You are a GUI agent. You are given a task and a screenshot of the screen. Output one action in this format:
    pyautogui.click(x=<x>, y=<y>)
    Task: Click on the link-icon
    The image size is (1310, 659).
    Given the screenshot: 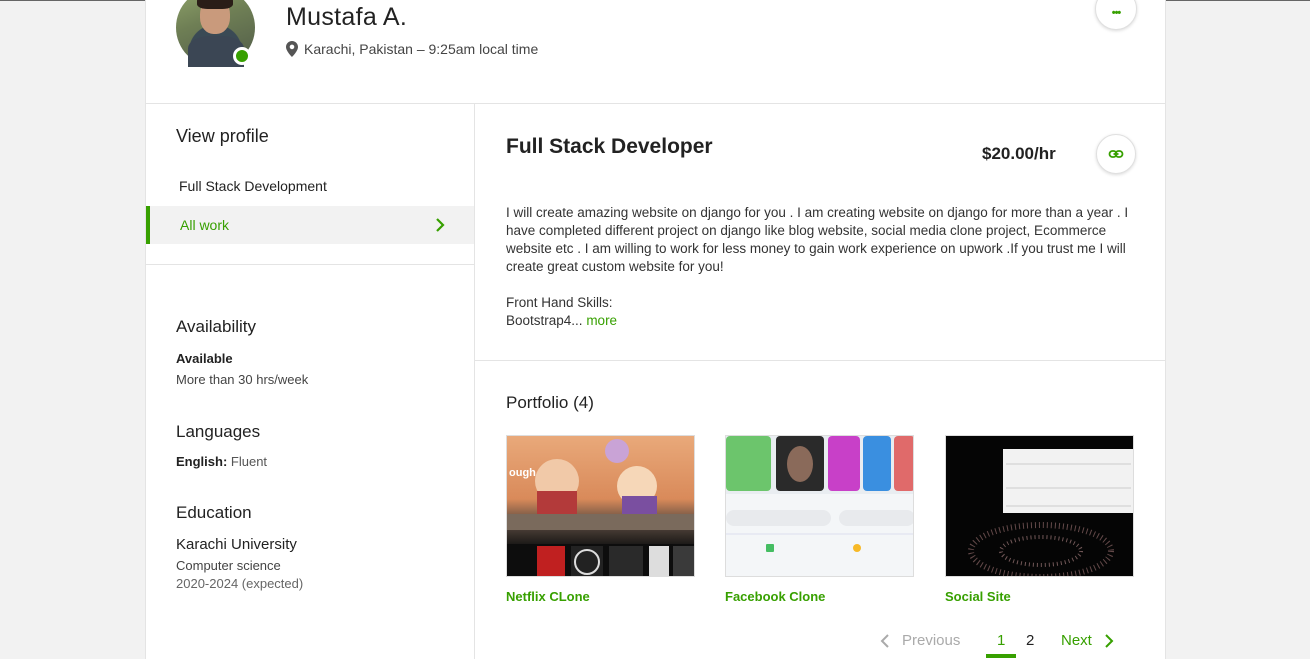 What is the action you would take?
    pyautogui.click(x=1116, y=154)
    